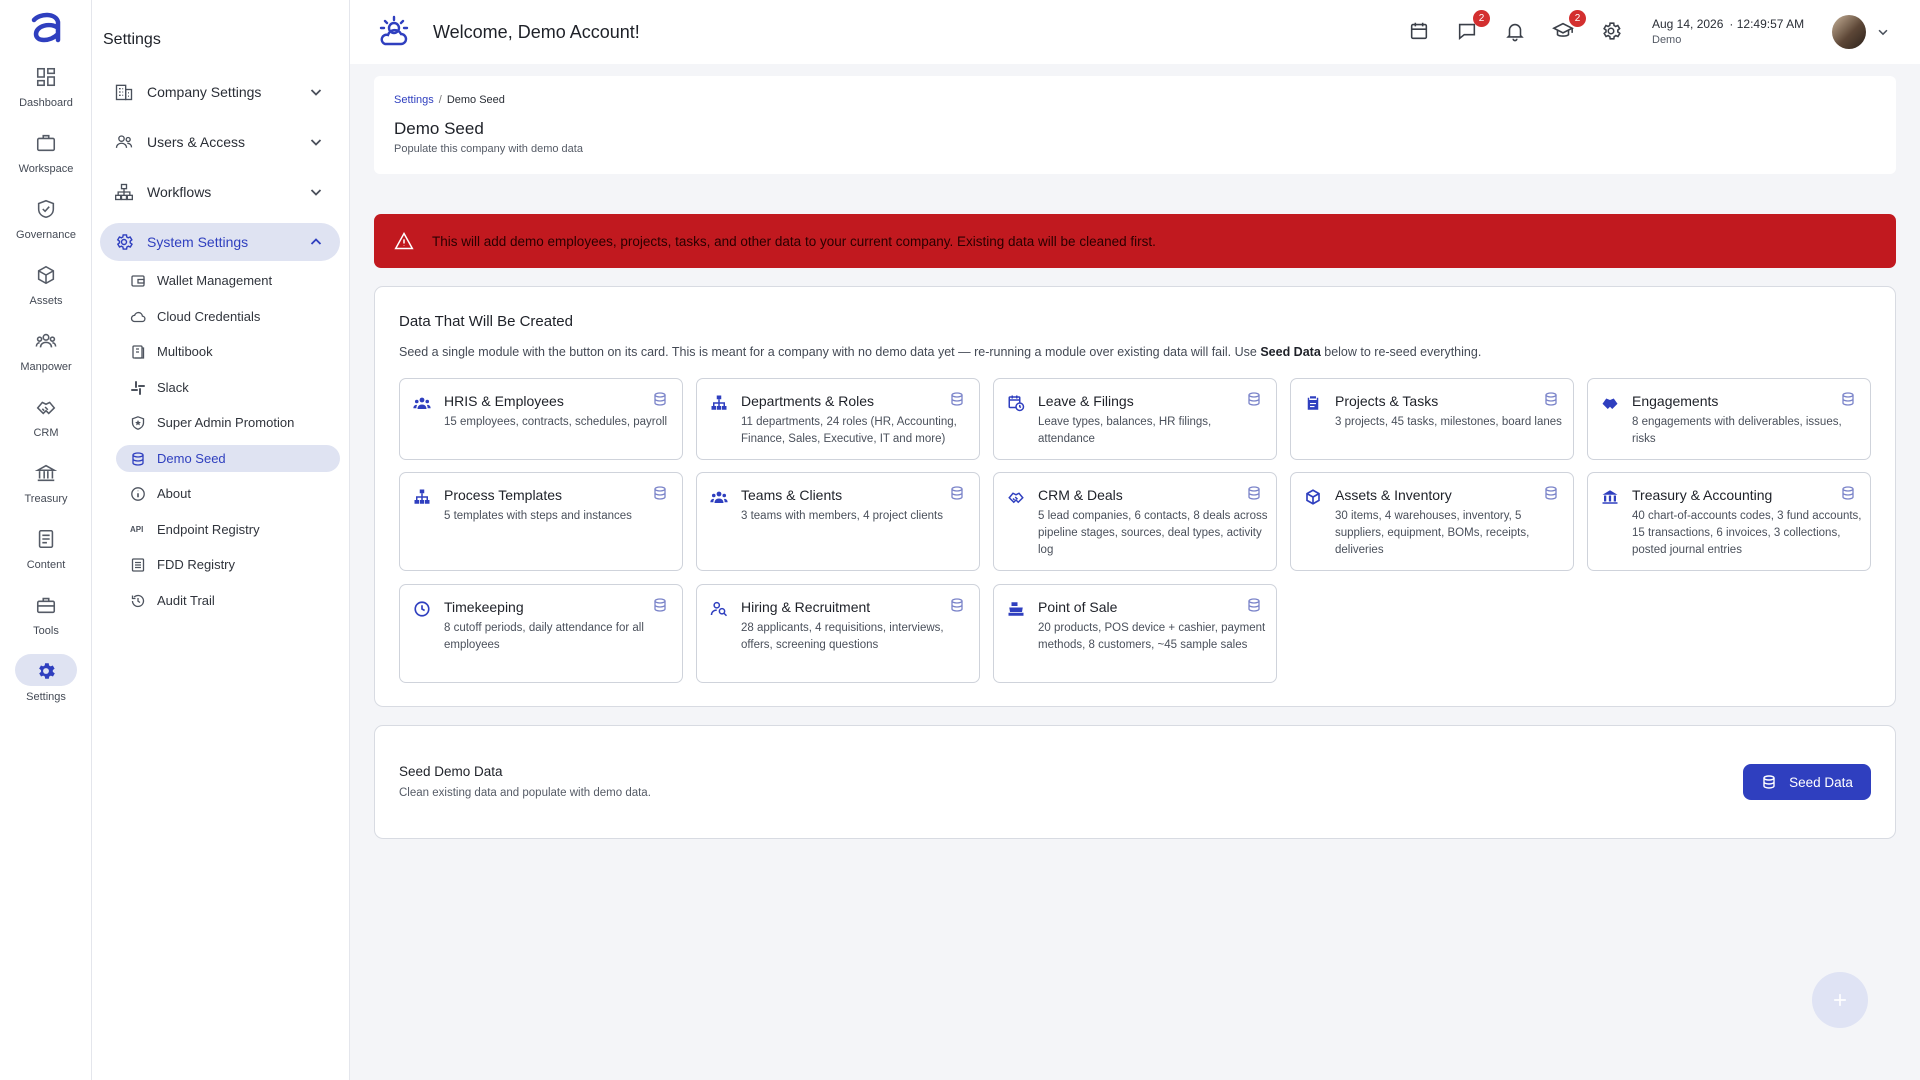  Describe the element at coordinates (404, 241) in the screenshot. I see `warning-icon` at that location.